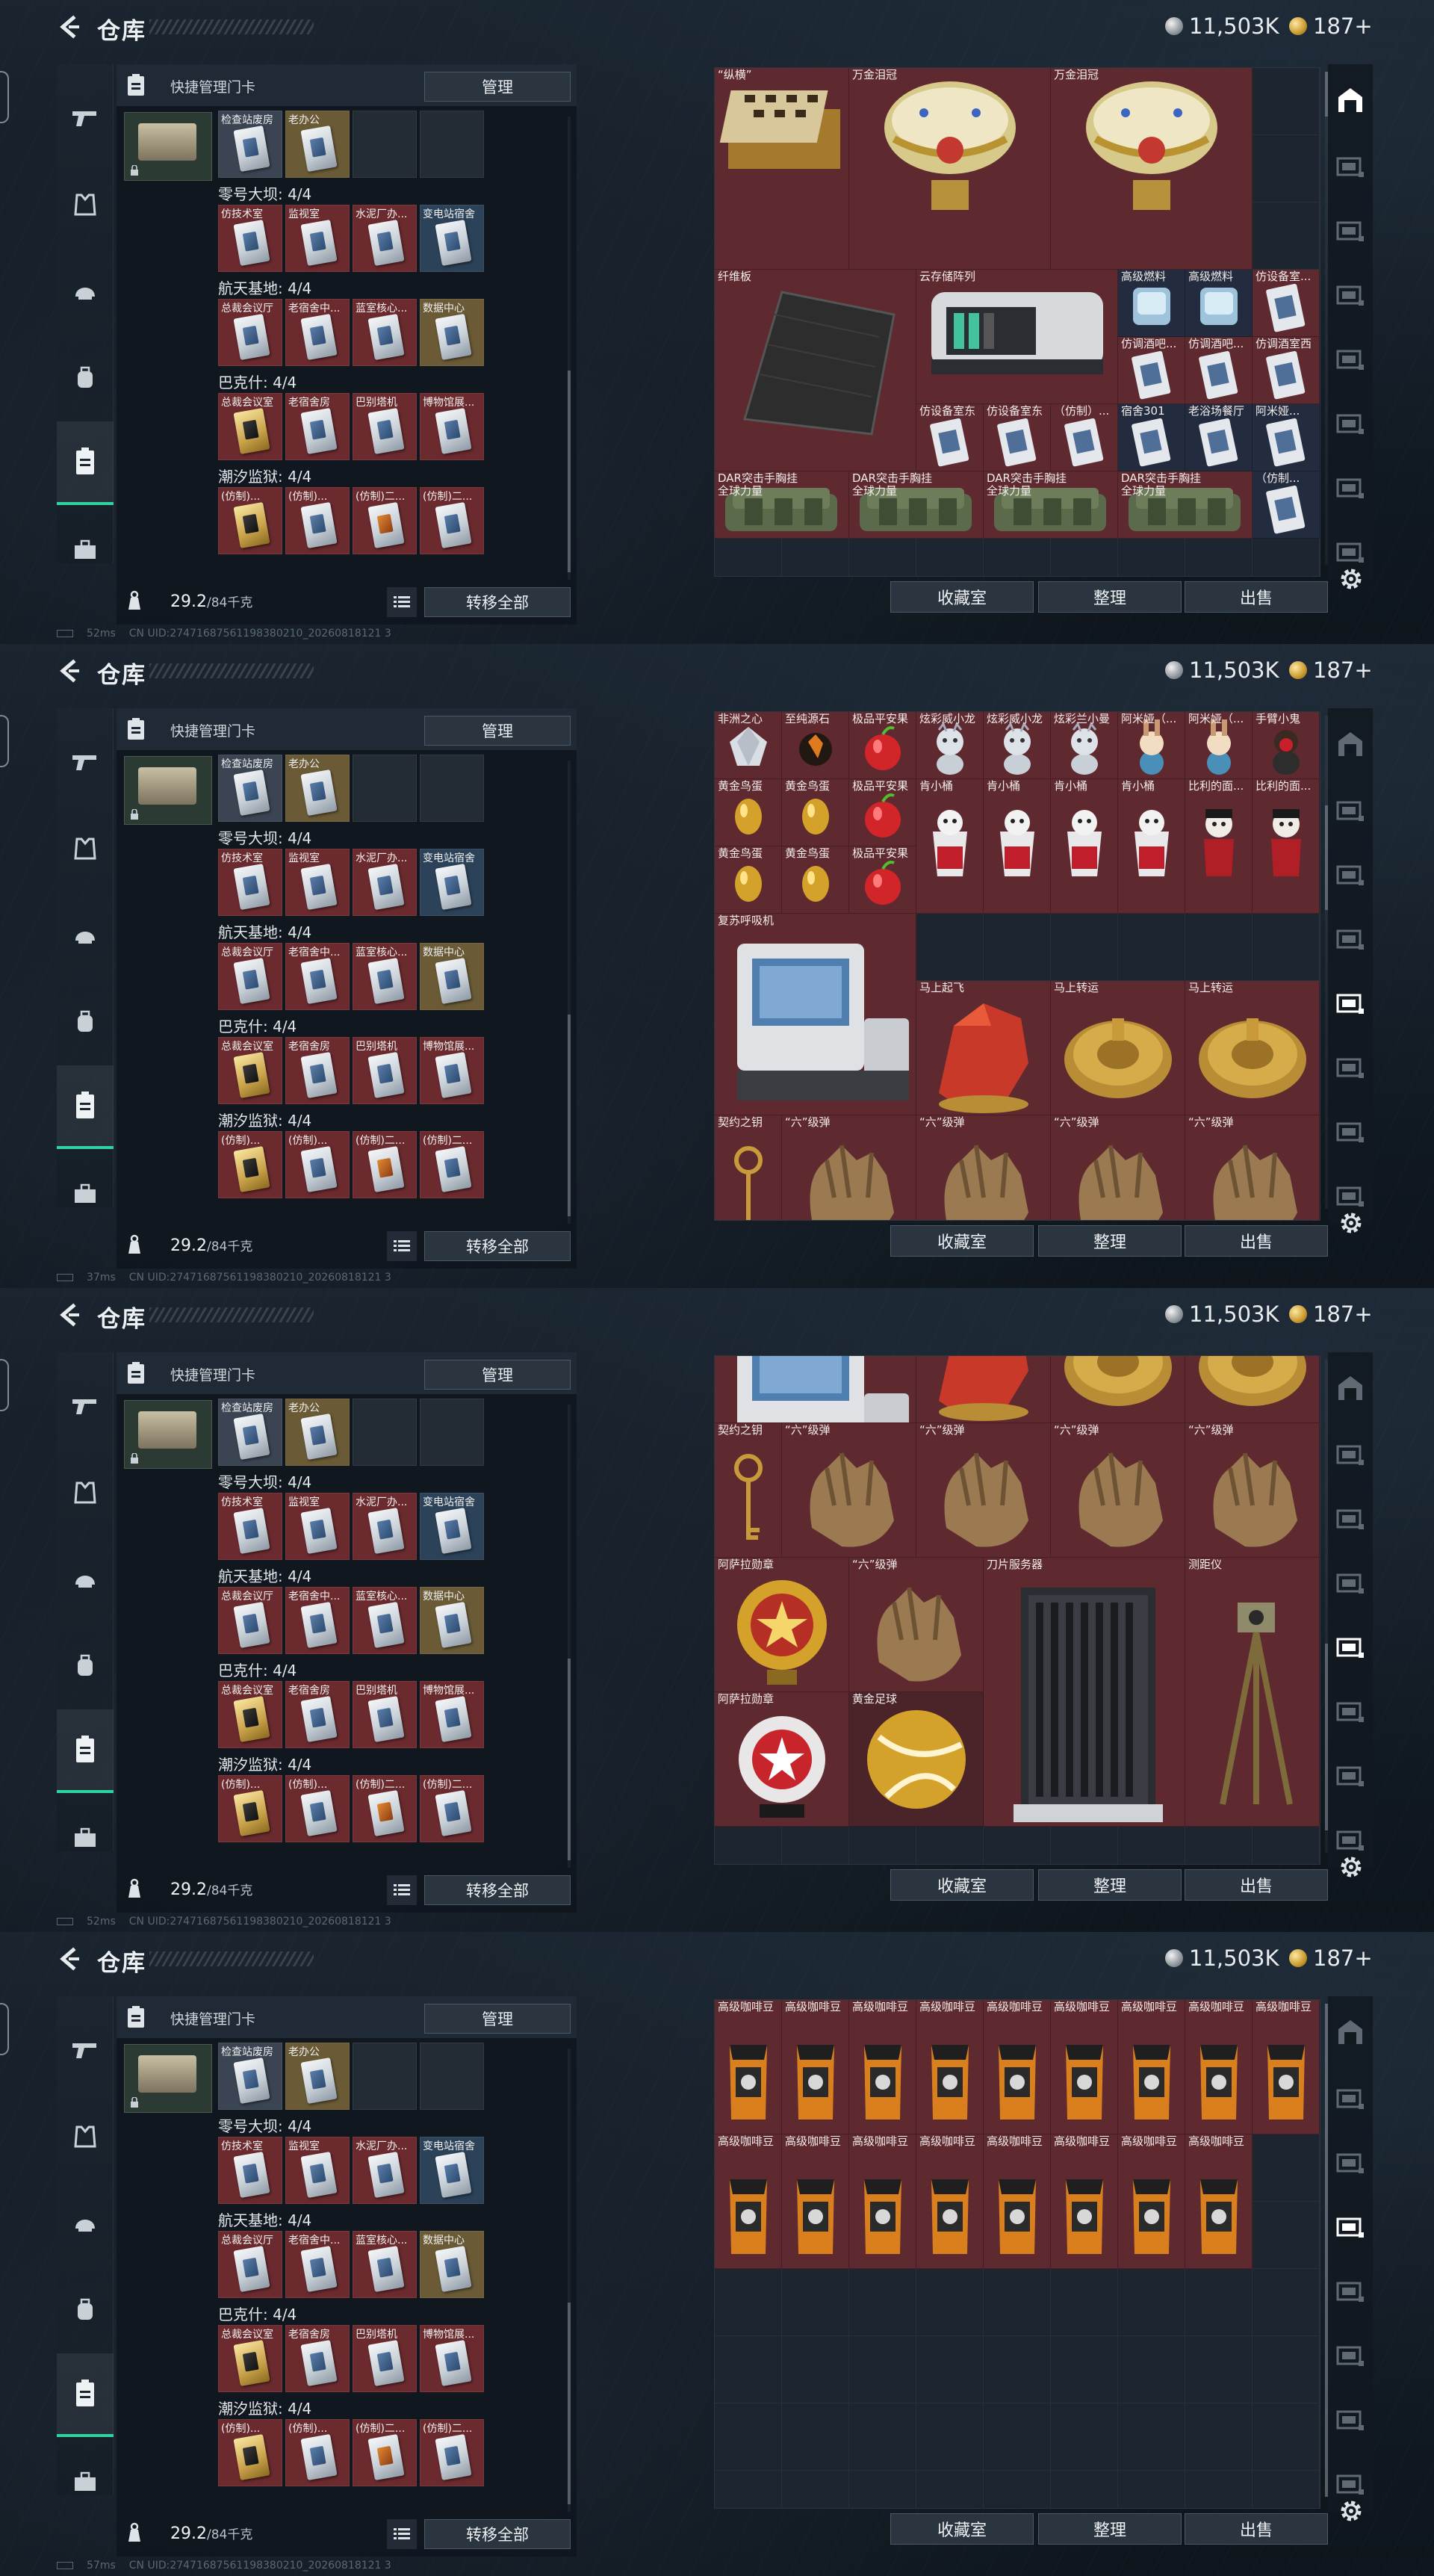  Describe the element at coordinates (402, 602) in the screenshot. I see `list-view-button` at that location.